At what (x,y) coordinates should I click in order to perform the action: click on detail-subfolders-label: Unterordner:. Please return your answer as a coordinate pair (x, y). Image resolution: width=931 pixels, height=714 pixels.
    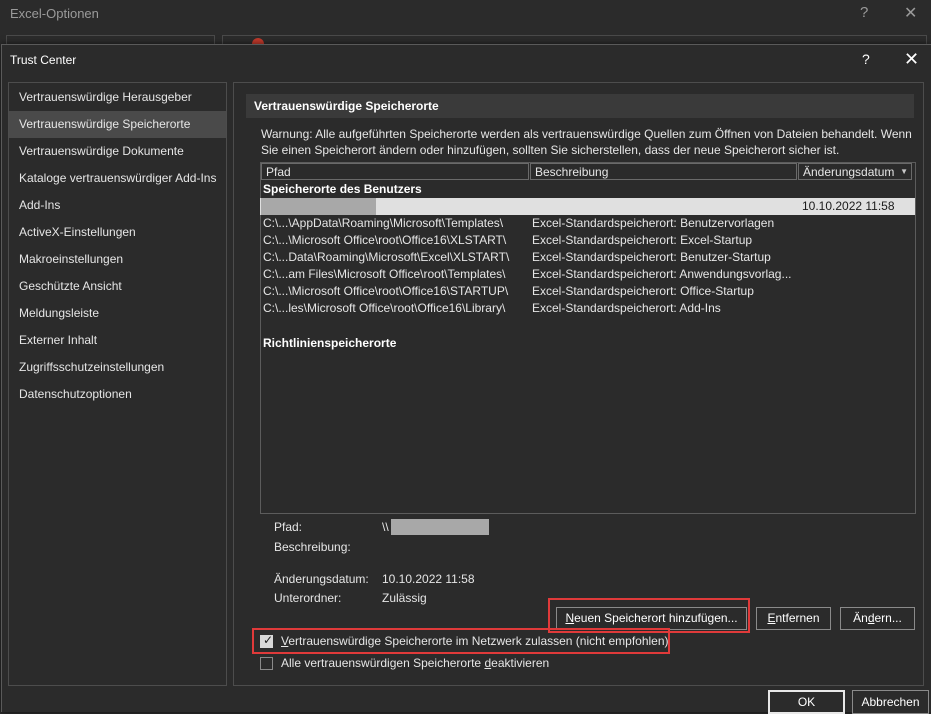
    Looking at the image, I should click on (308, 598).